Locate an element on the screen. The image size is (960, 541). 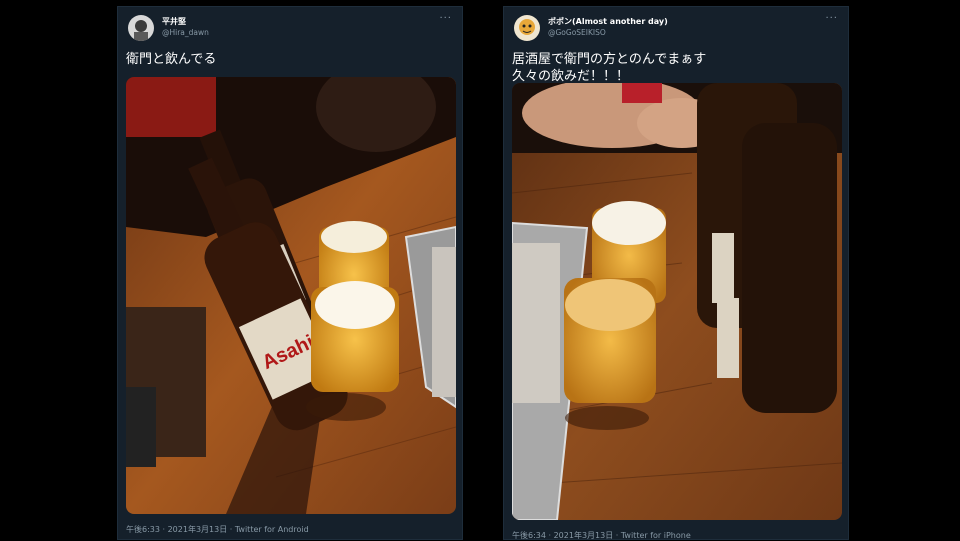
tweet-text: 衛門と飲んでる is located at coordinates (171, 59).